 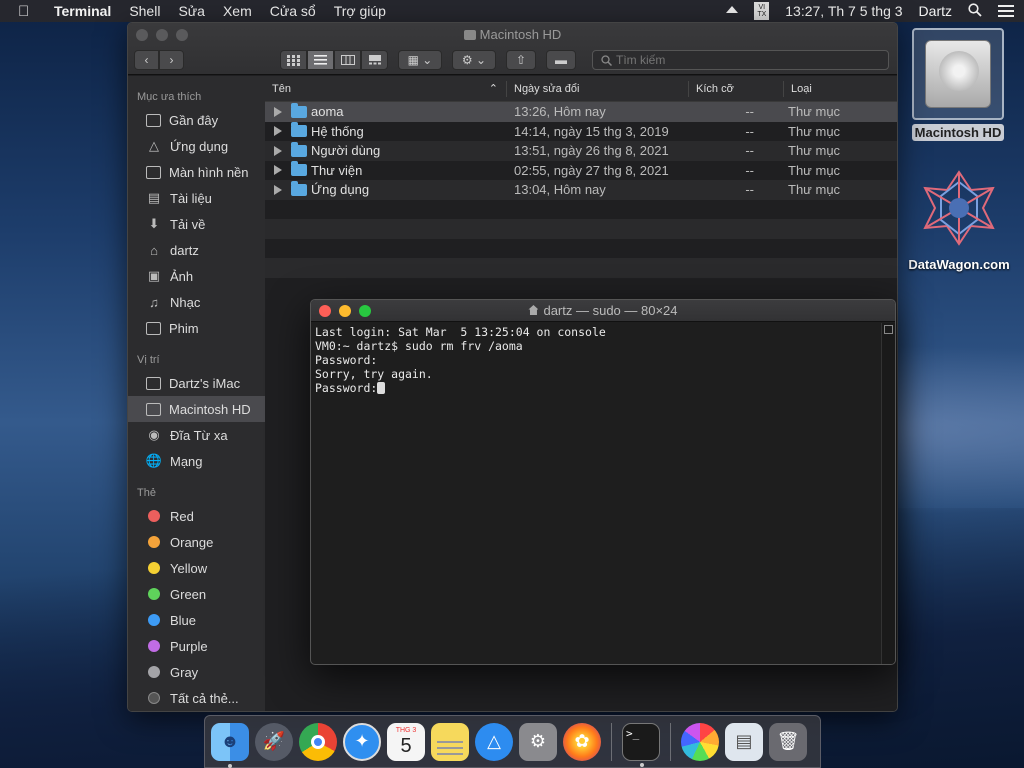 What do you see at coordinates (230, 745) in the screenshot?
I see `finder-app-icon: ☻` at bounding box center [230, 745].